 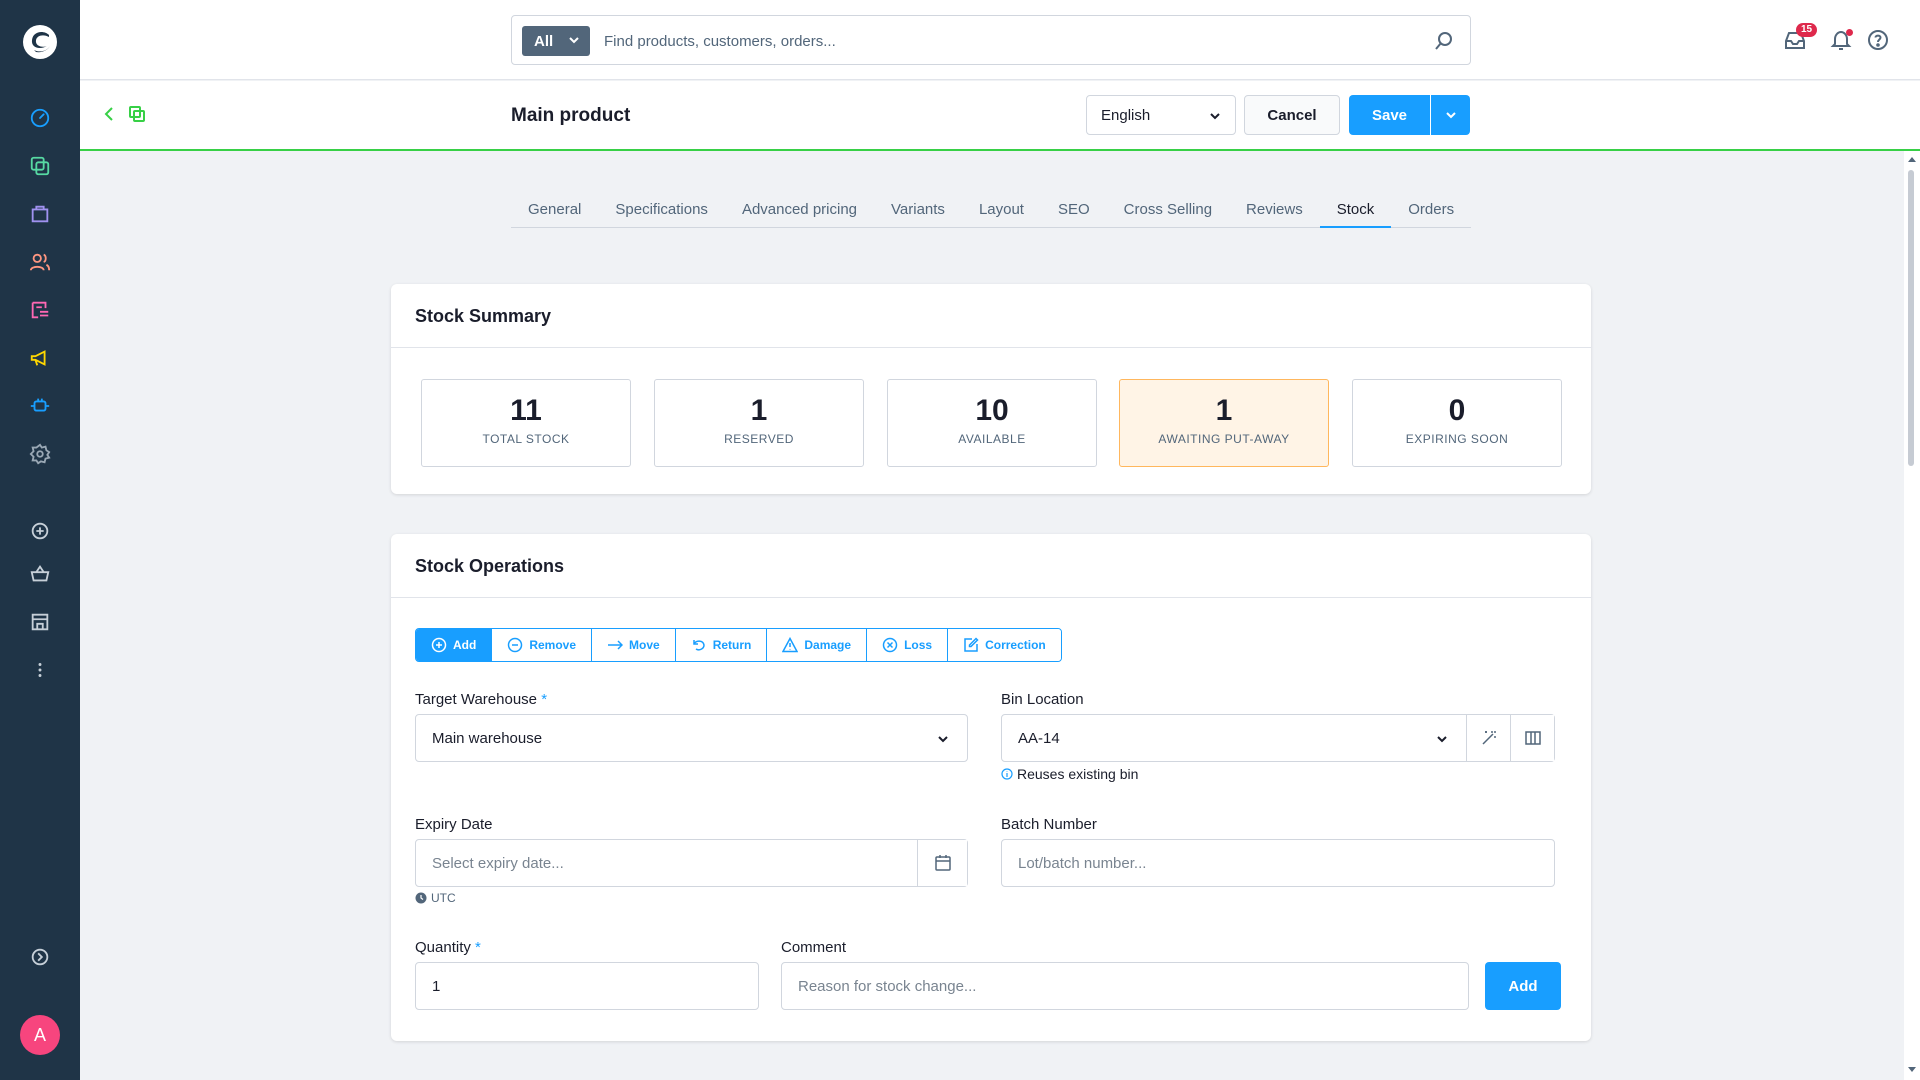 What do you see at coordinates (554, 211) in the screenshot?
I see `tab-general: General` at bounding box center [554, 211].